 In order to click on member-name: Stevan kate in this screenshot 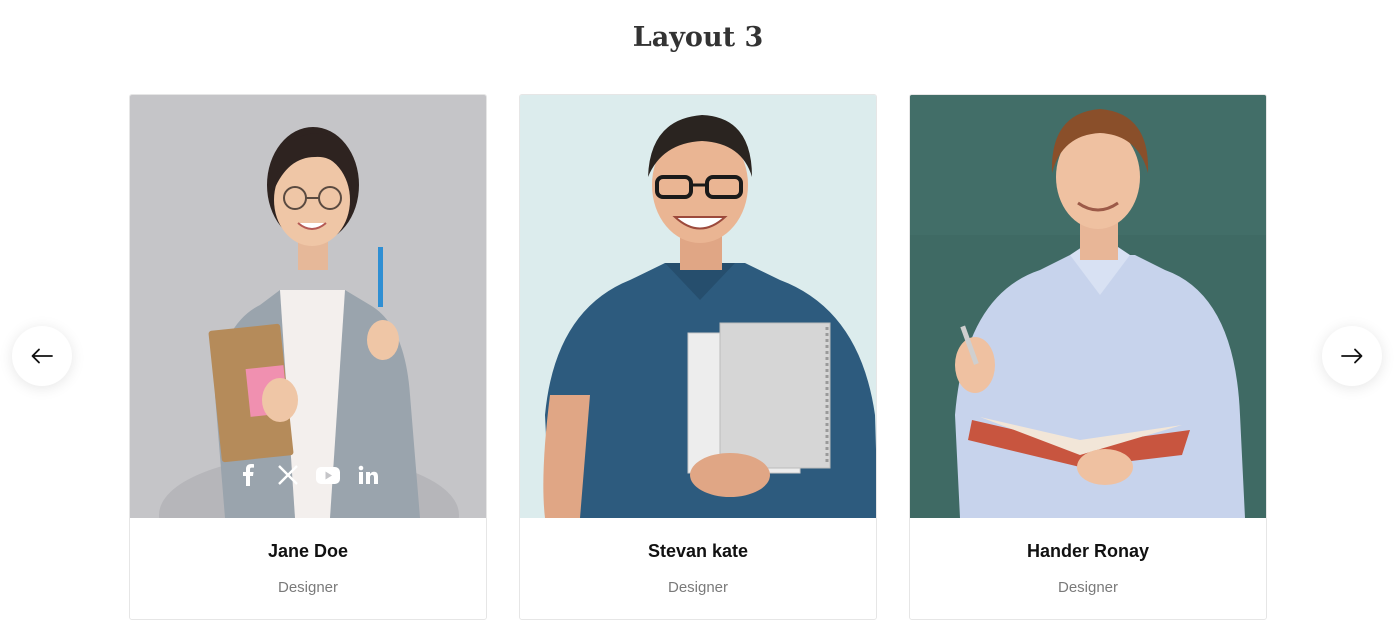, I will do `click(698, 551)`.